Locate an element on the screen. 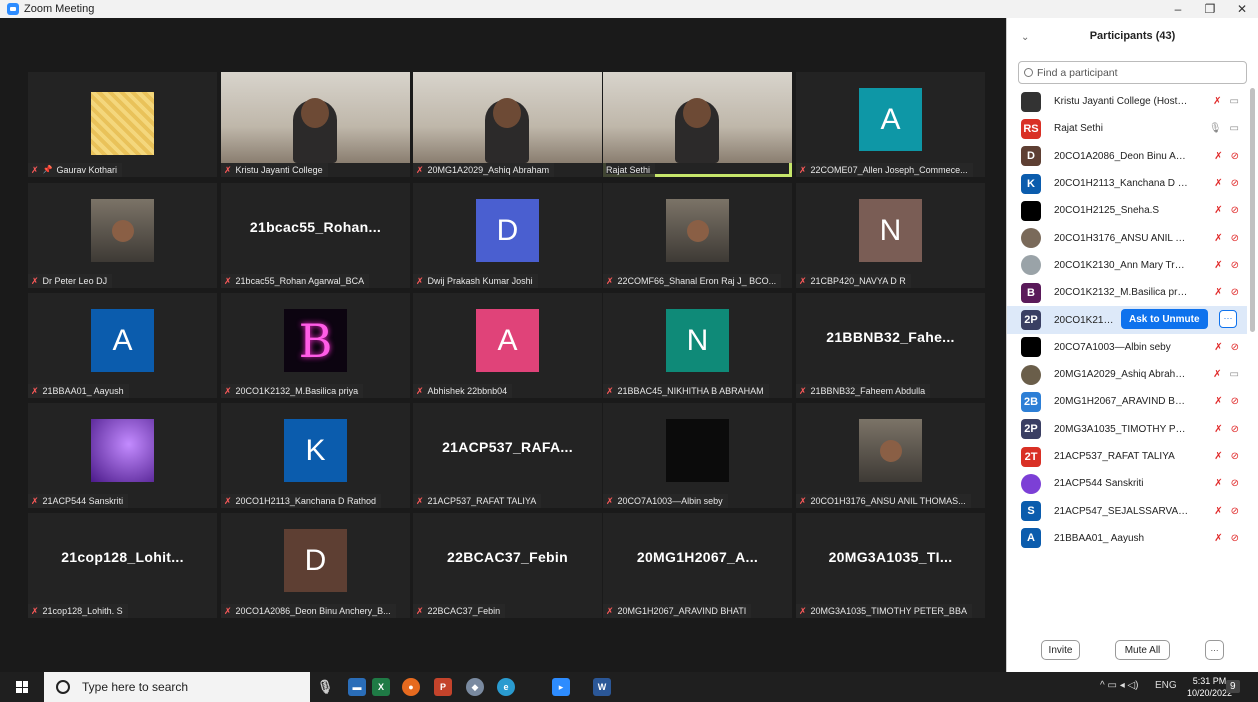 The height and width of the screenshot is (702, 1258). video-tile: K ✗ 20CO1H2113_Kanchana D Rathod is located at coordinates (315, 455).